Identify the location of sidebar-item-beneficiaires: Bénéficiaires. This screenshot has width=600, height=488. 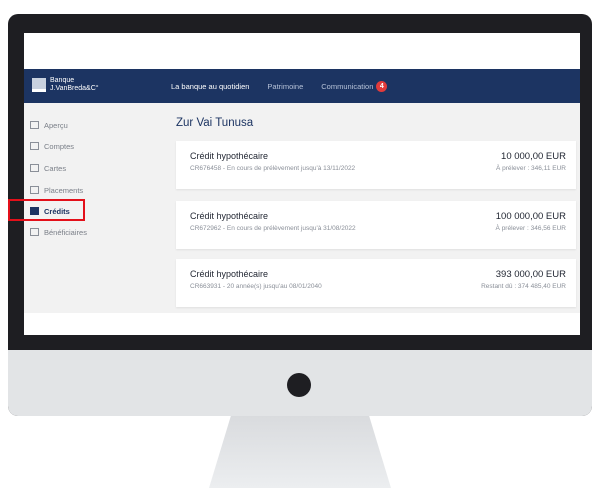
(58, 232).